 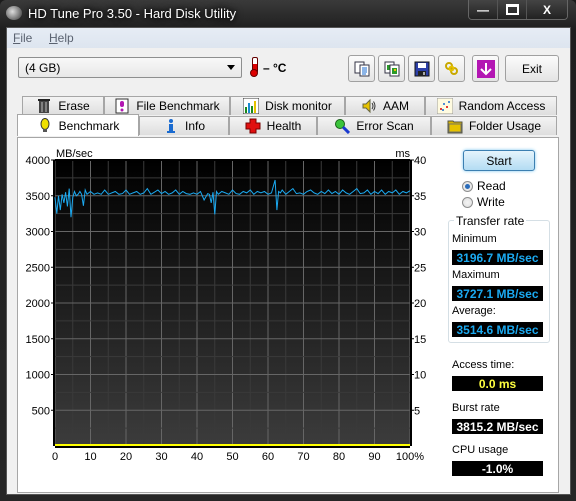 I want to click on tab-erase: Erase, so click(x=63, y=105).